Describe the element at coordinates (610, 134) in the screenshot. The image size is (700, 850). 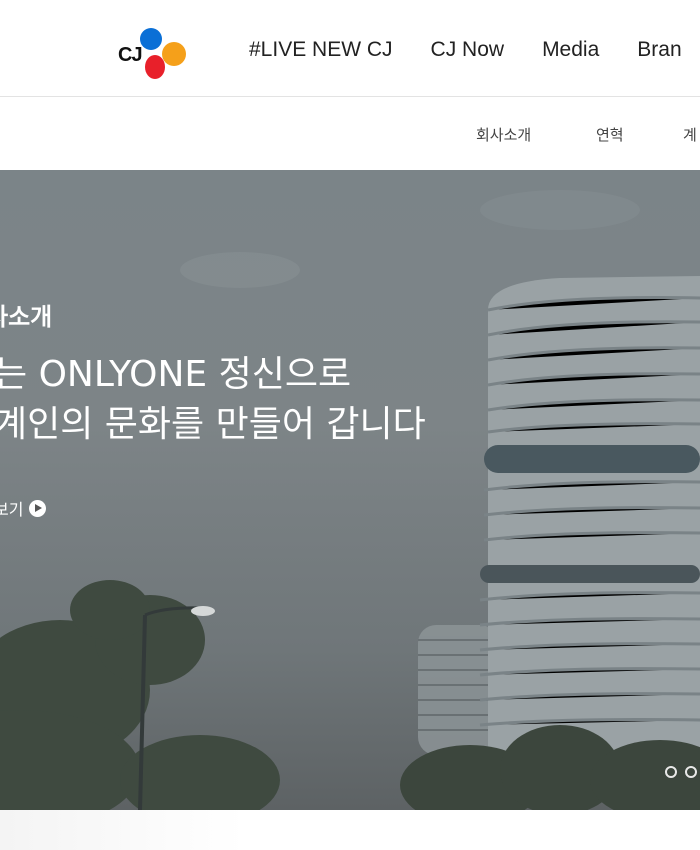
I see `subnav-item-history: 연혁` at that location.